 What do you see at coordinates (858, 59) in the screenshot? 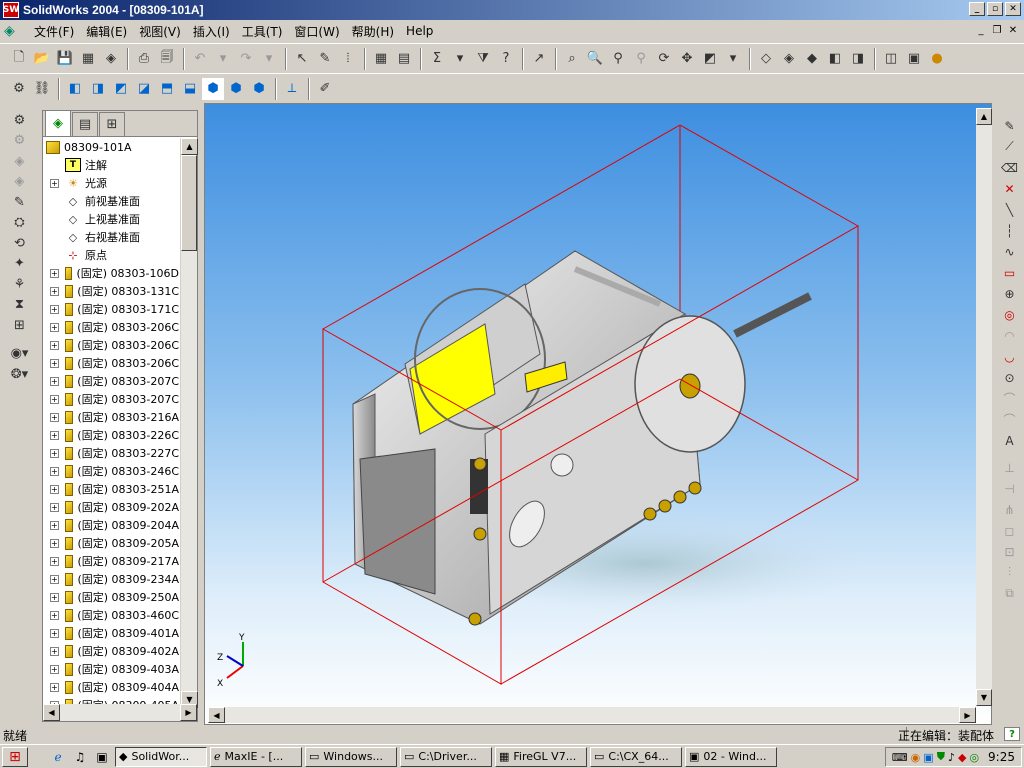
I see `shaded-icon: ◨` at bounding box center [858, 59].